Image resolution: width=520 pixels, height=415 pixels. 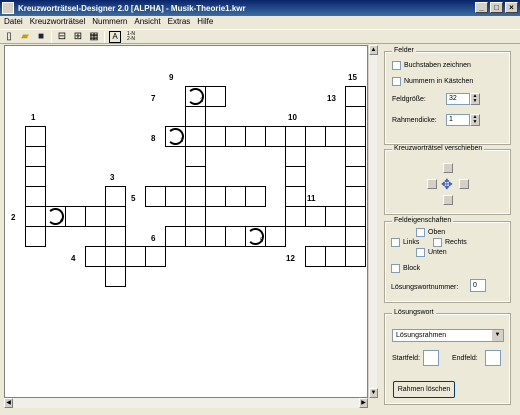 I want to click on block-checkbox, so click(x=395, y=268).